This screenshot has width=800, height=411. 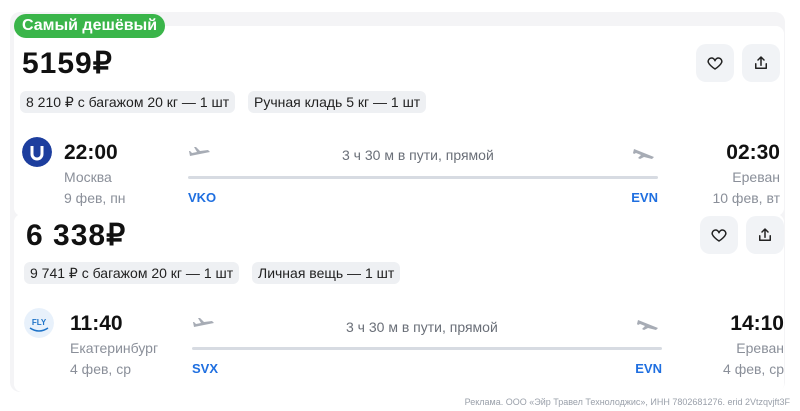 What do you see at coordinates (128, 102) in the screenshot?
I see `baggage-chip: 8 210 ₽ с багажом 20 кг — 1 шт` at bounding box center [128, 102].